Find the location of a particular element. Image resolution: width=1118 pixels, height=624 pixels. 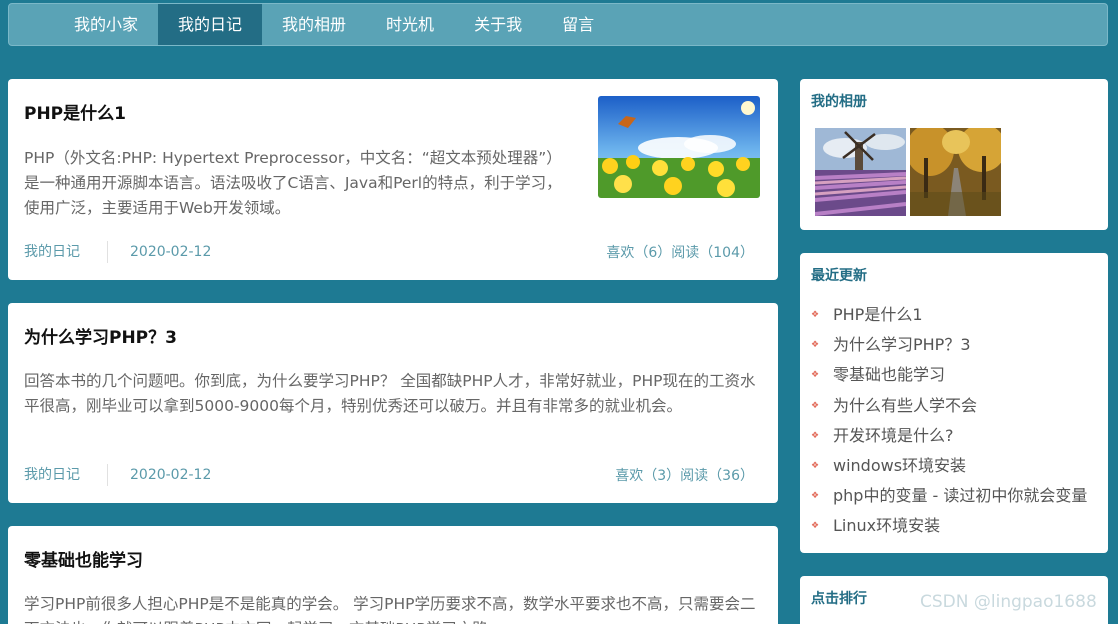

article-stats: 喜欢（6）阅读（104） is located at coordinates (680, 253).